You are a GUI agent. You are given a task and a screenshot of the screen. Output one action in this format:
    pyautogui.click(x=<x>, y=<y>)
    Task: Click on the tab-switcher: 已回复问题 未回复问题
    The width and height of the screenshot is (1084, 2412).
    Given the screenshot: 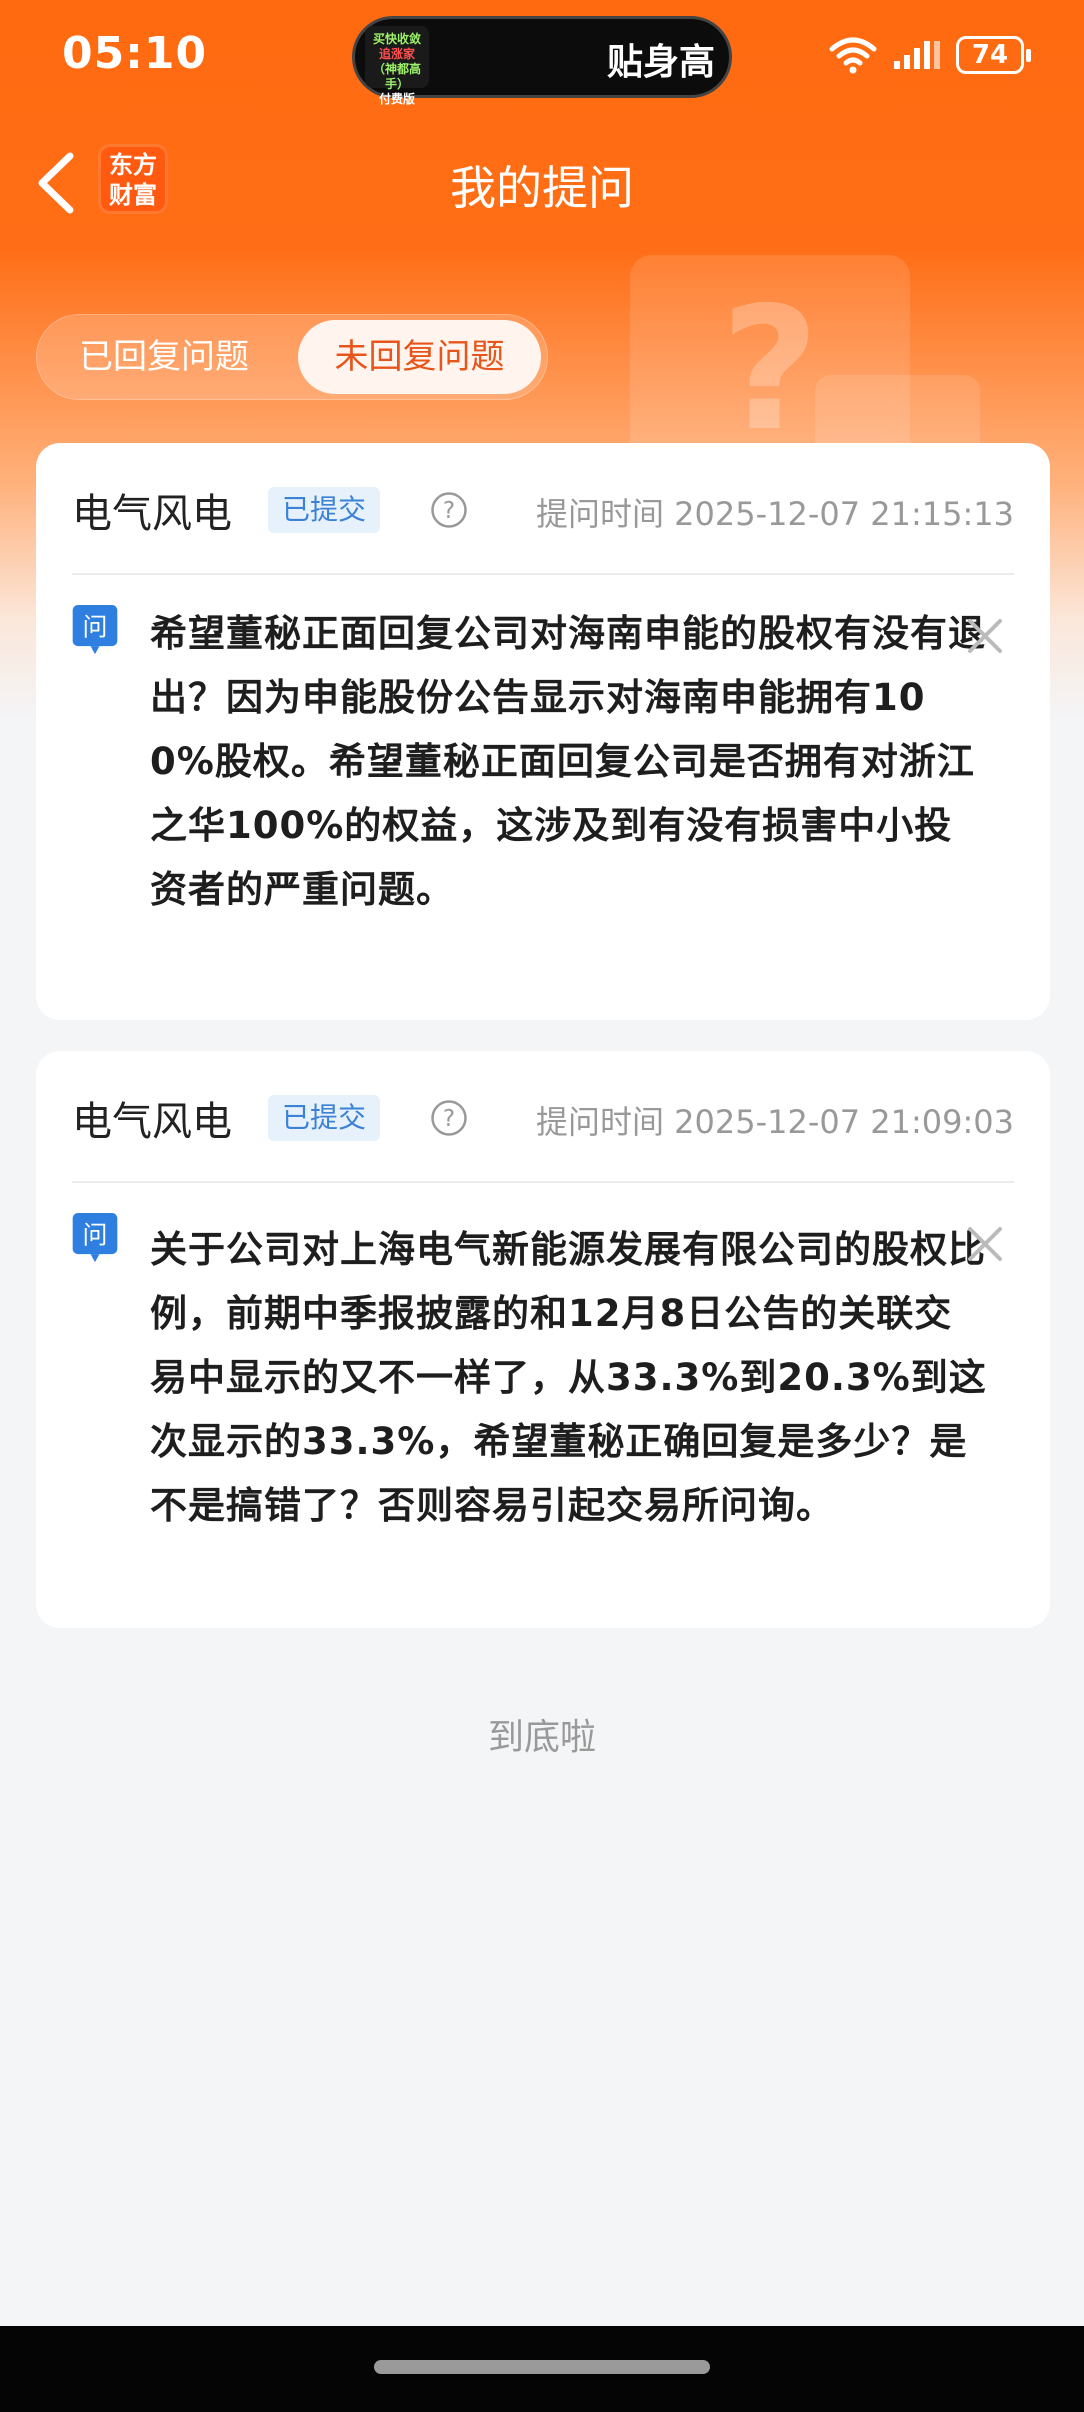 What is the action you would take?
    pyautogui.click(x=292, y=357)
    